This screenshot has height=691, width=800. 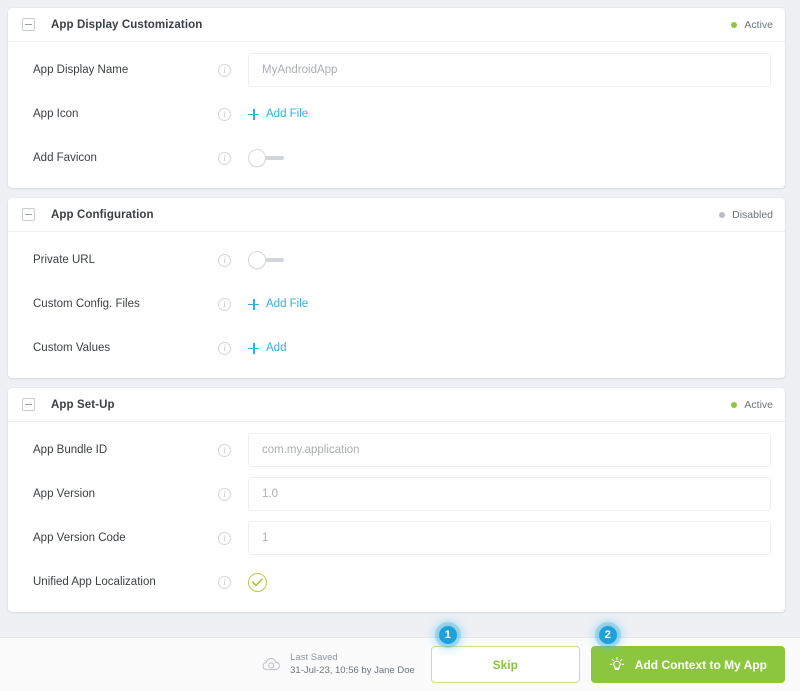 I want to click on step-badge-1: 1, so click(x=447, y=635).